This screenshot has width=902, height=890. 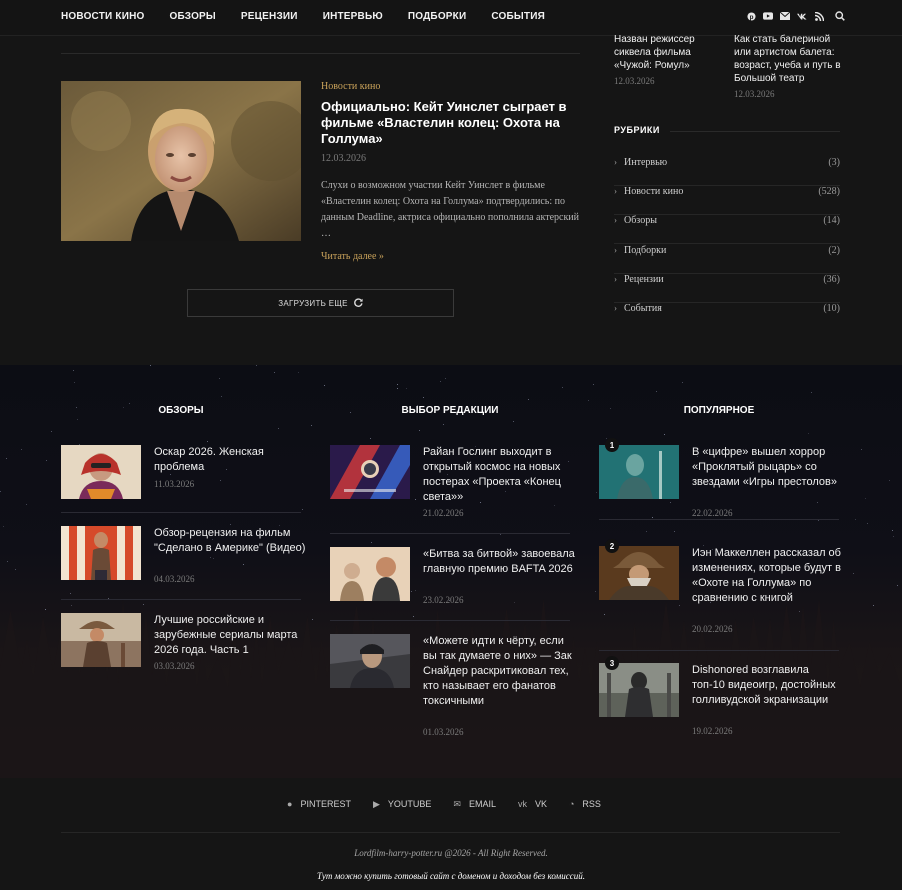 What do you see at coordinates (585, 804) in the screenshot?
I see `social-link-rss: ◔ RSS` at bounding box center [585, 804].